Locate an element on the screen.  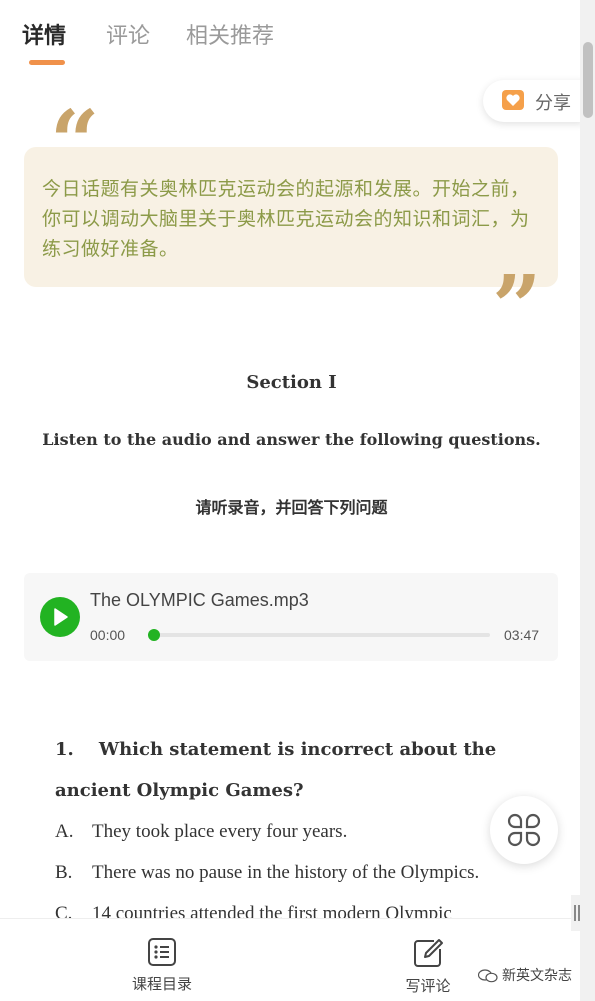
play-icon is located at coordinates (61, 617).